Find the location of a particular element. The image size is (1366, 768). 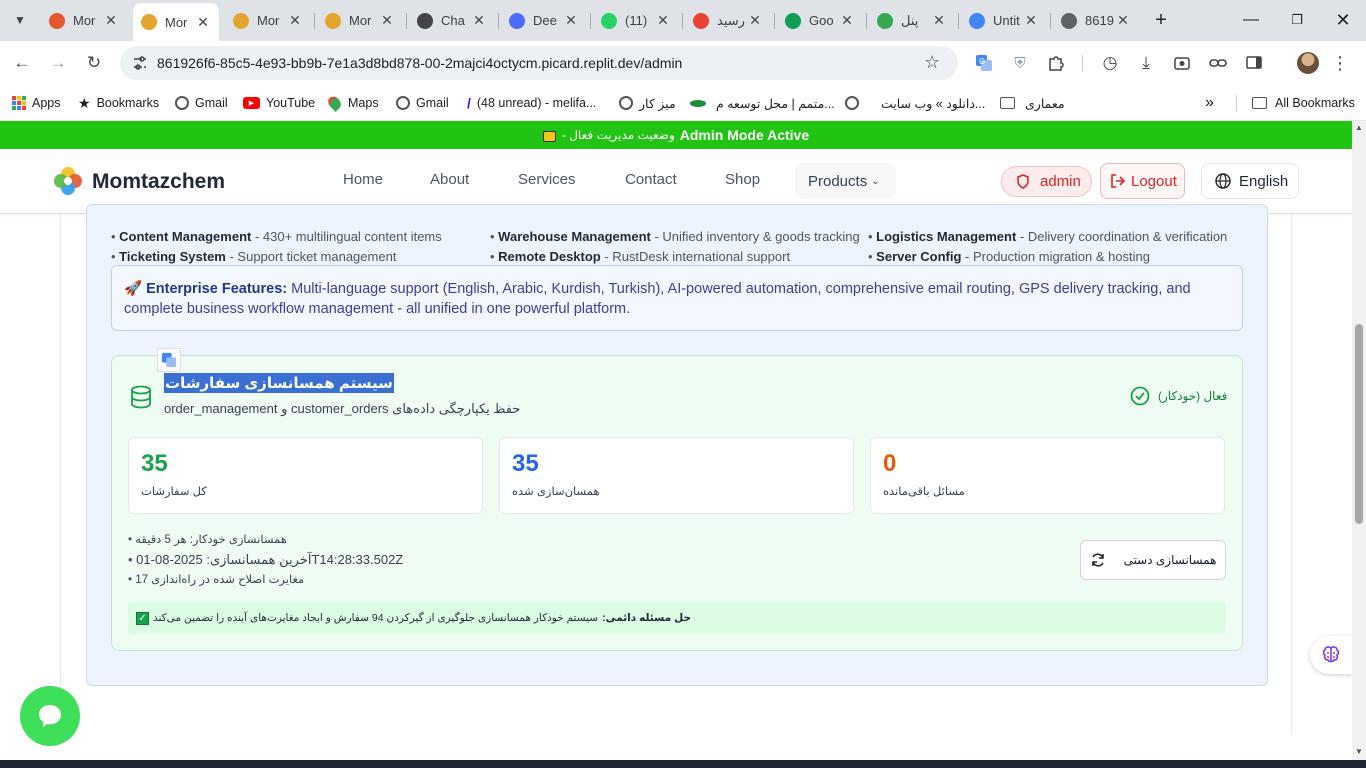

nav-contact: Contact is located at coordinates (651, 179).